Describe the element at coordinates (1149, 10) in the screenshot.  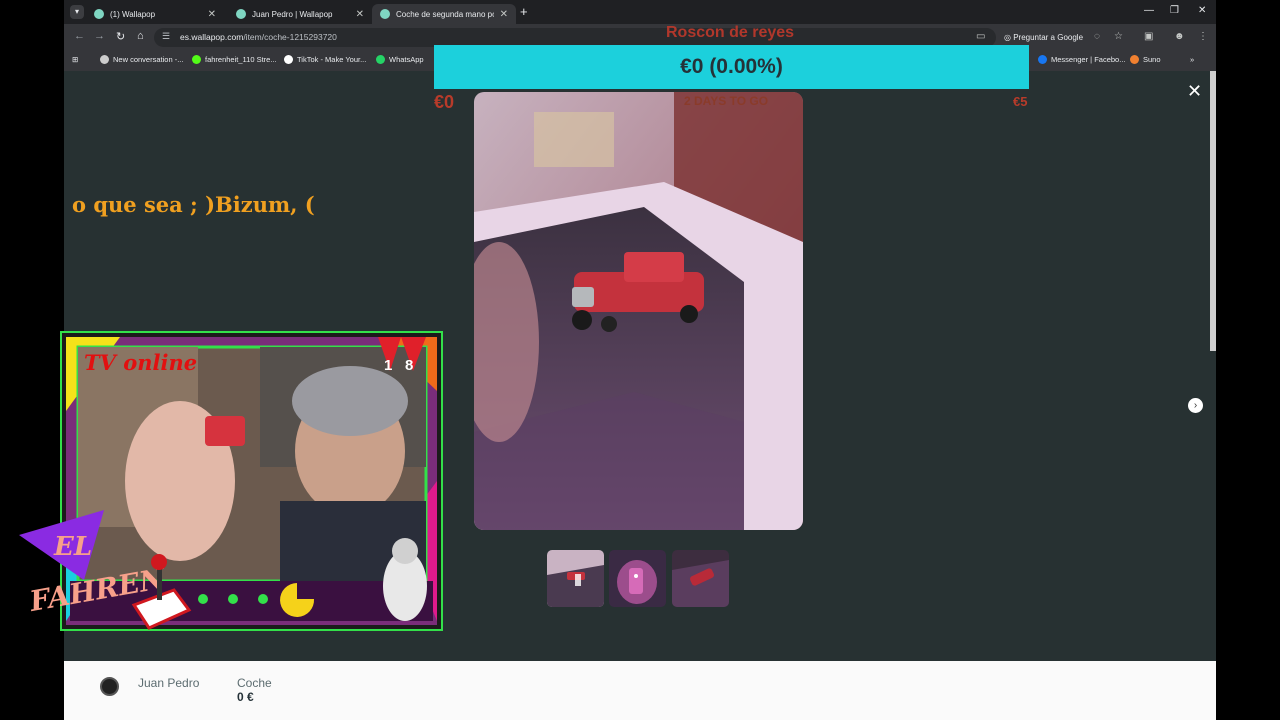
I see `minimize-icon: —` at that location.